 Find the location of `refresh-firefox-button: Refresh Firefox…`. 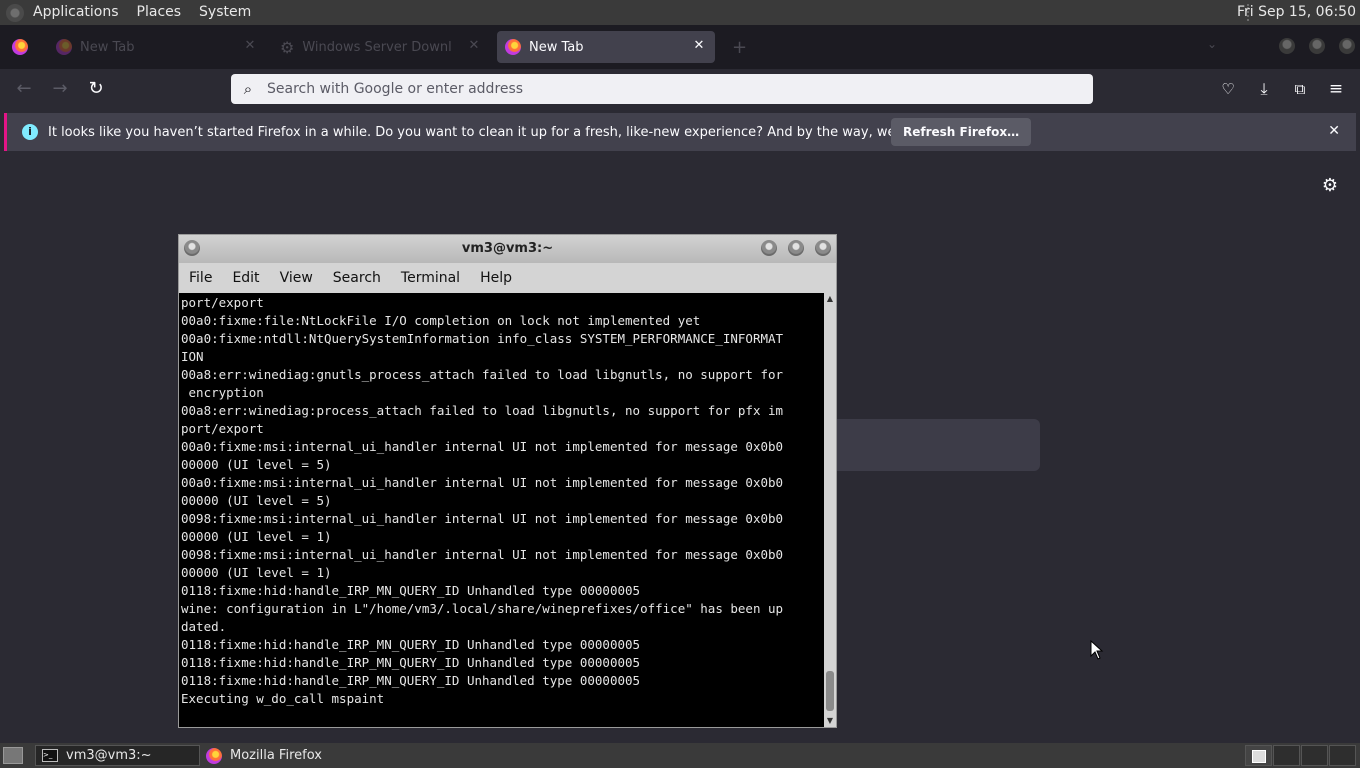

refresh-firefox-button: Refresh Firefox… is located at coordinates (961, 132).